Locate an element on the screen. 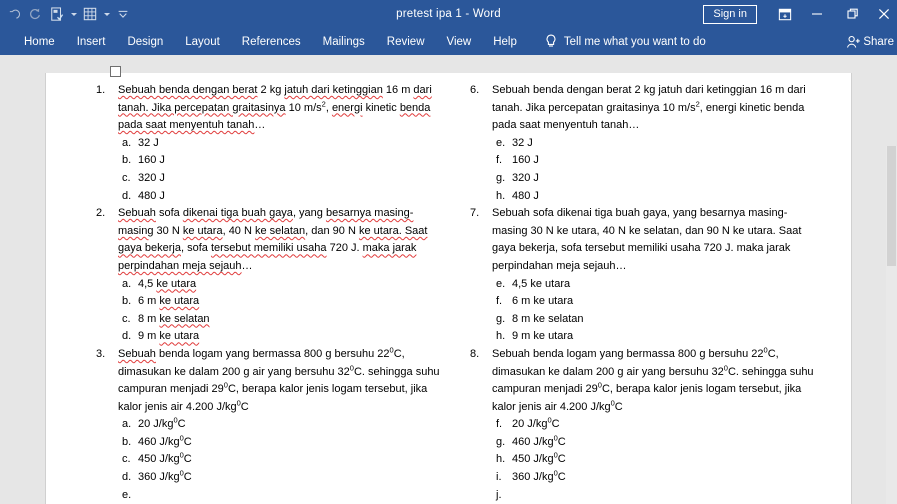  tell-me-box: Tell me what you want to do is located at coordinates (624, 41).